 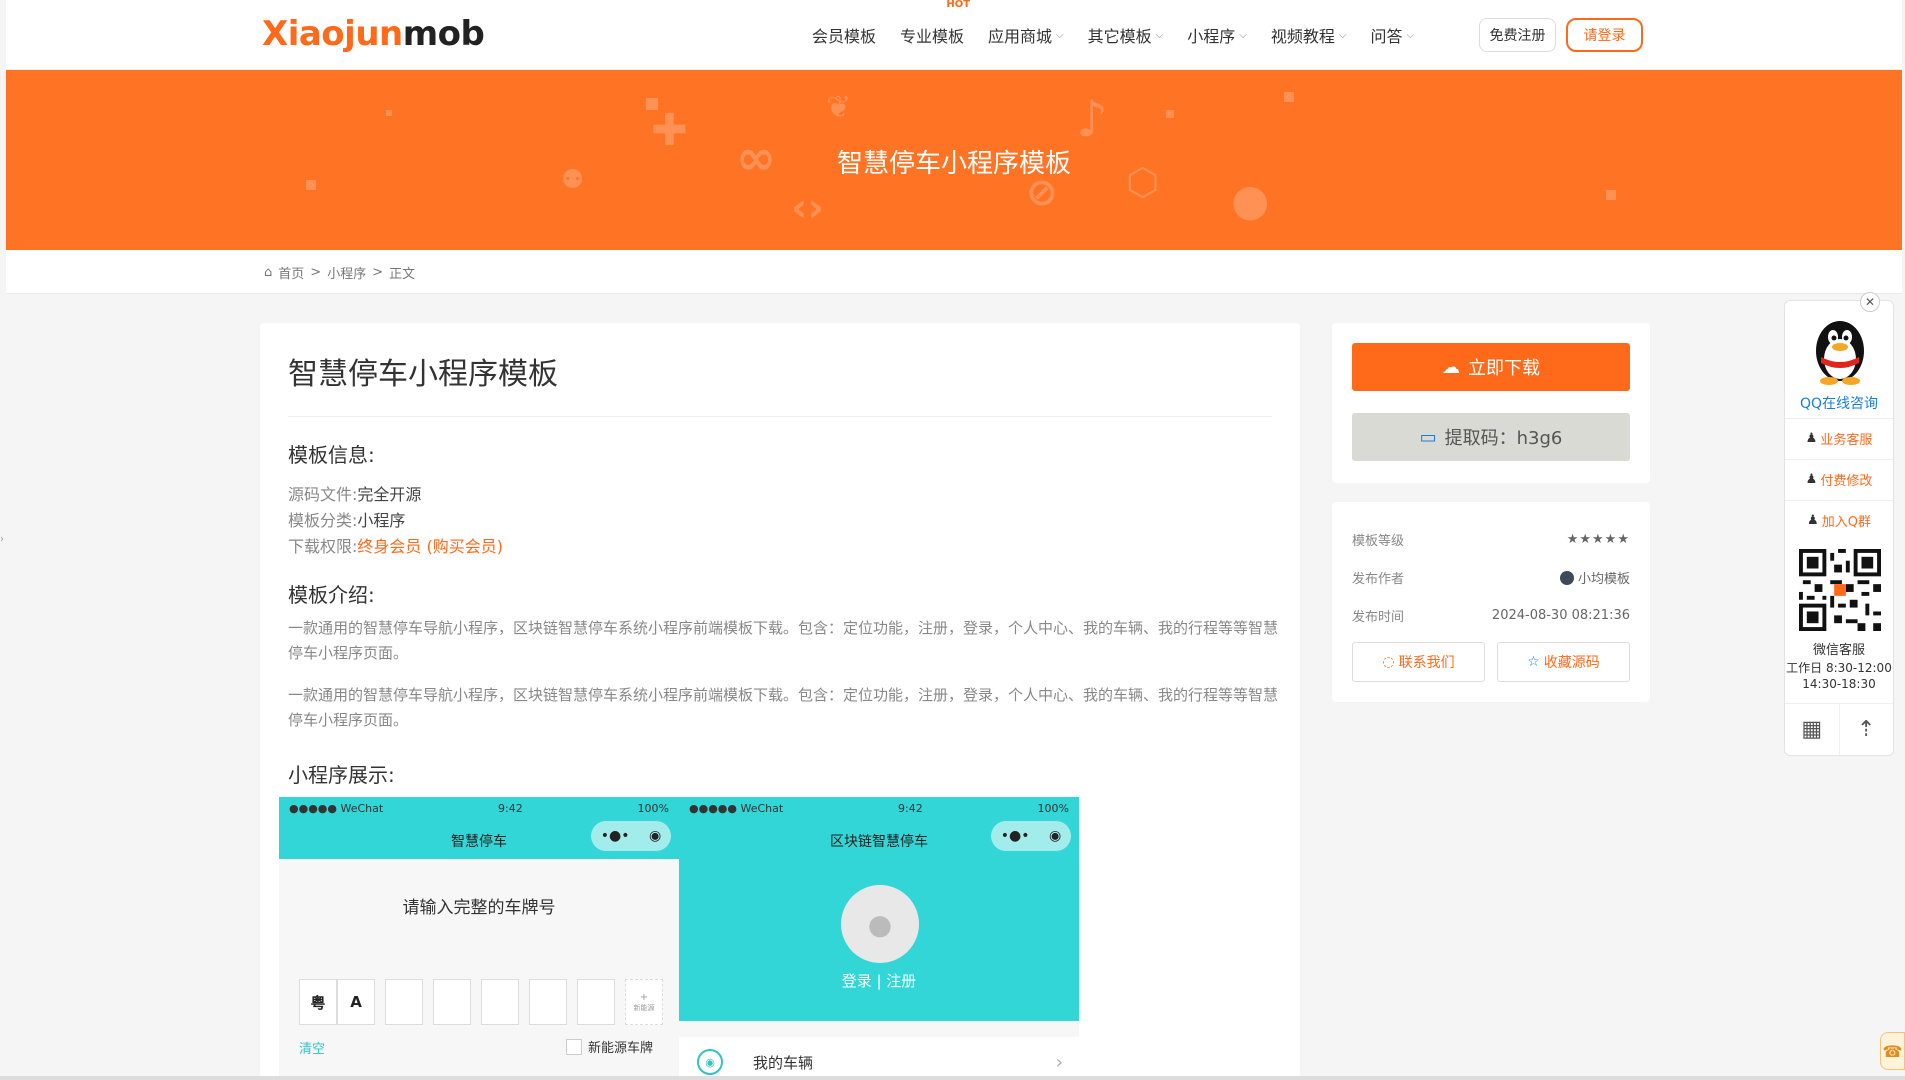 What do you see at coordinates (1533, 662) in the screenshot?
I see `star-icon: ☆` at bounding box center [1533, 662].